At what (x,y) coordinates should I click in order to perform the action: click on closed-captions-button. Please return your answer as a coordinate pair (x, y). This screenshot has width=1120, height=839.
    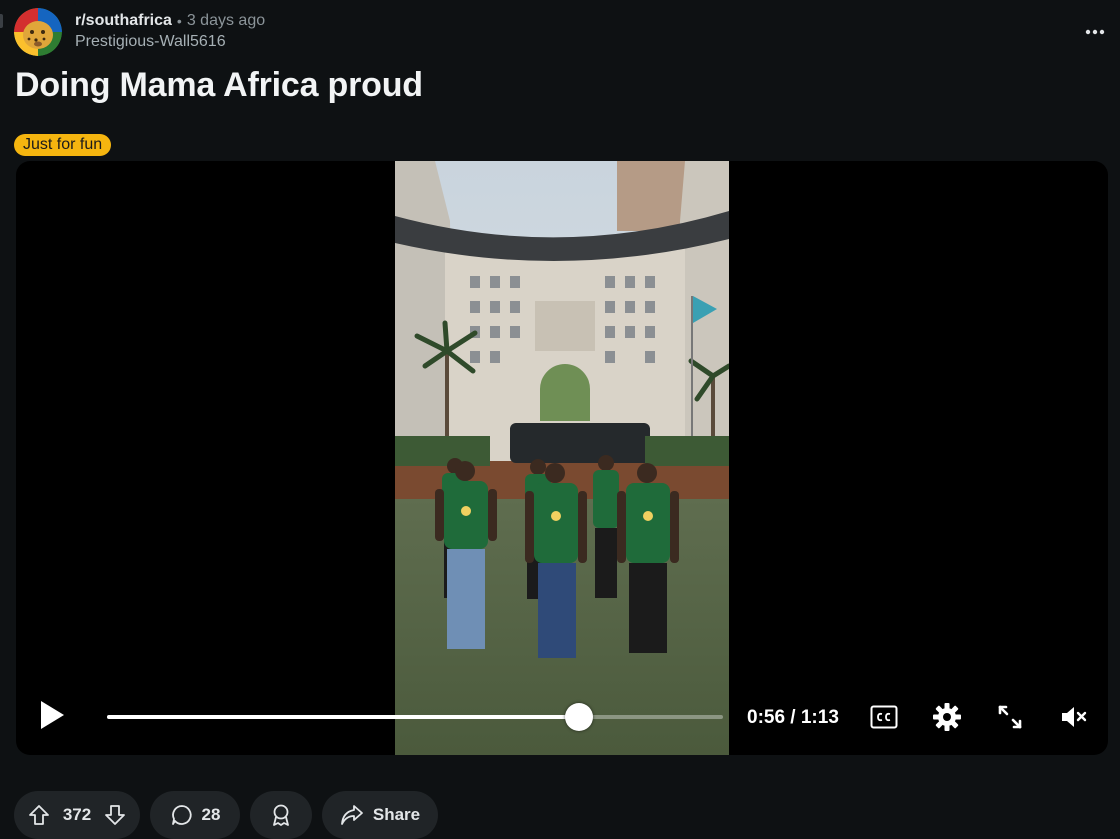
    Looking at the image, I should click on (884, 717).